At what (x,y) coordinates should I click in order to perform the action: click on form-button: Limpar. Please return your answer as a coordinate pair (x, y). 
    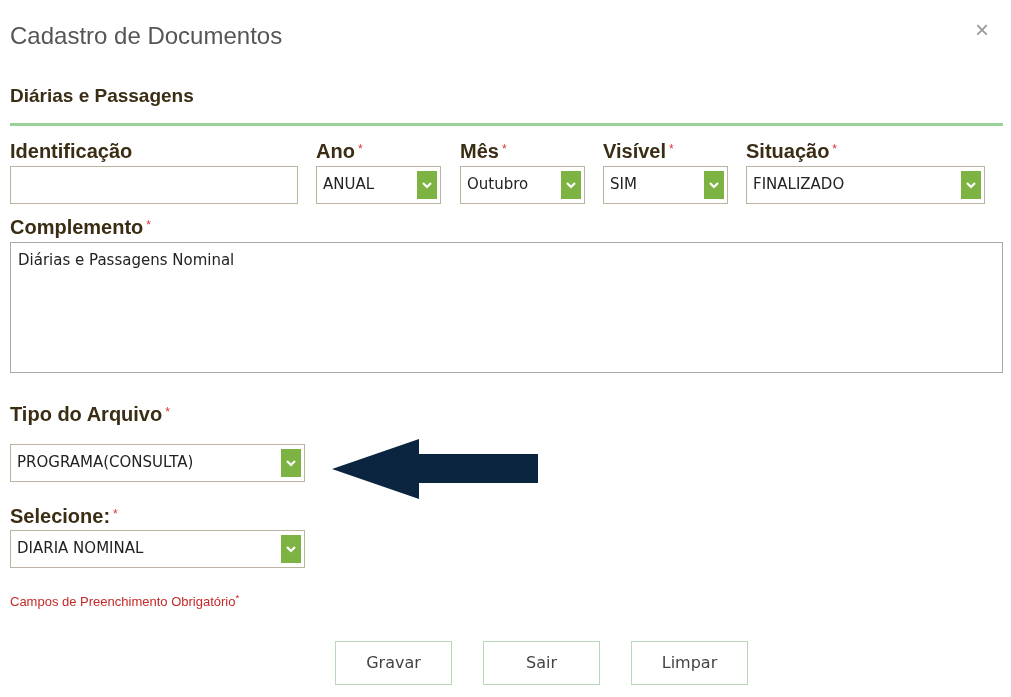
    Looking at the image, I should click on (689, 663).